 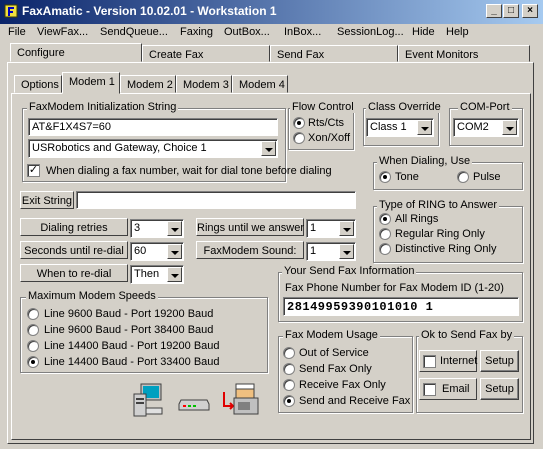 What do you see at coordinates (137, 228) in the screenshot?
I see `dialing-retries-value: 3` at bounding box center [137, 228].